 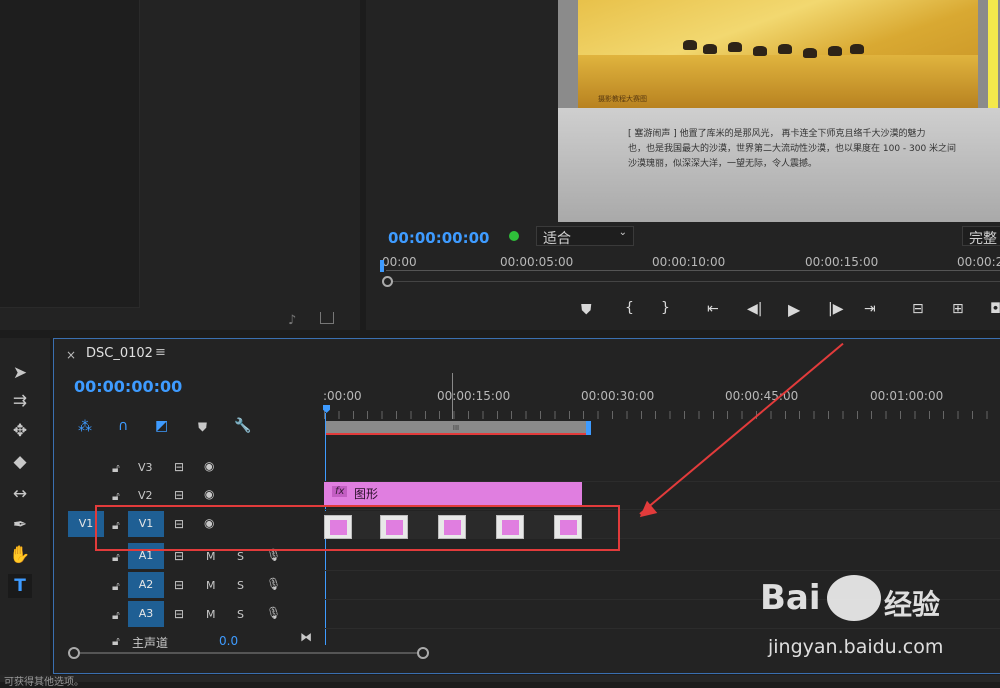 I want to click on watermark-brand: Bai, so click(x=790, y=598).